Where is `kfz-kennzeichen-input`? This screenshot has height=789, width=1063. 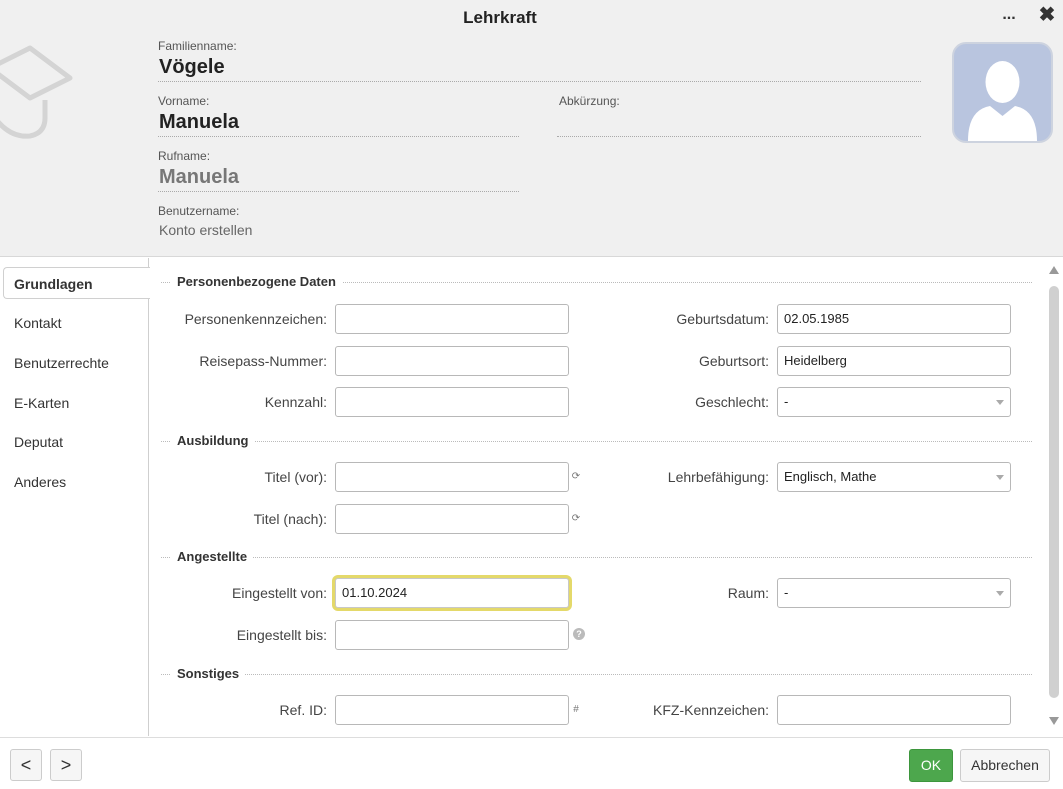
kfz-kennzeichen-input is located at coordinates (894, 710).